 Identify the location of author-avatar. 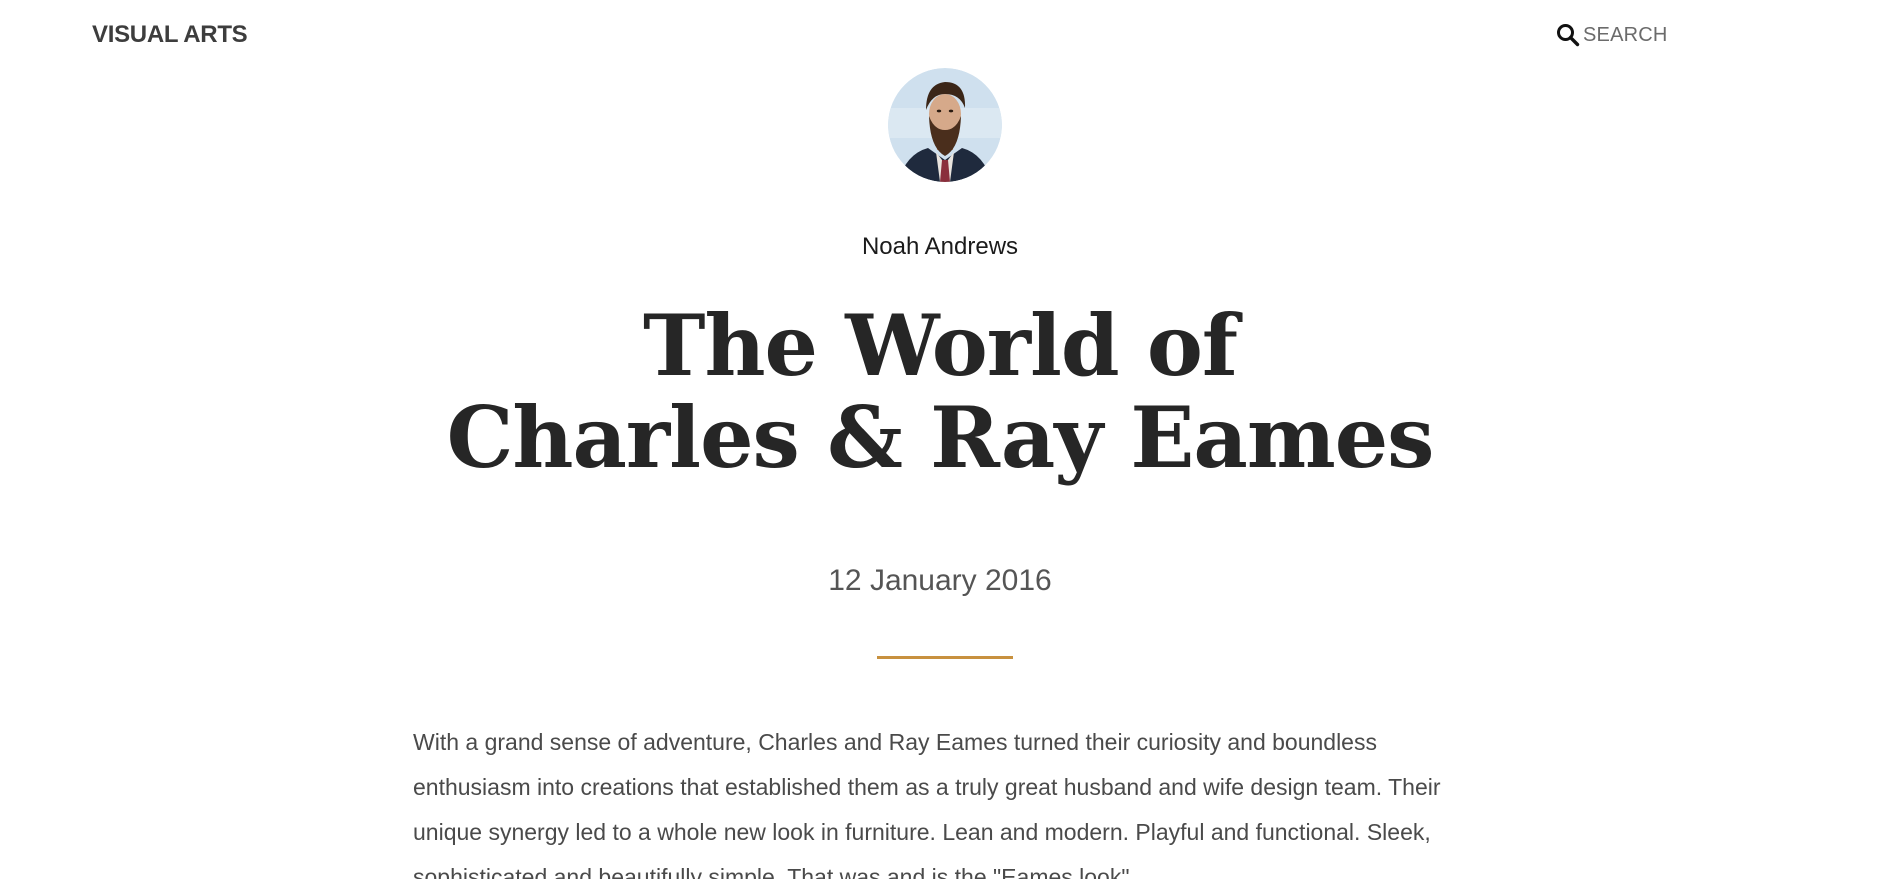
(945, 125).